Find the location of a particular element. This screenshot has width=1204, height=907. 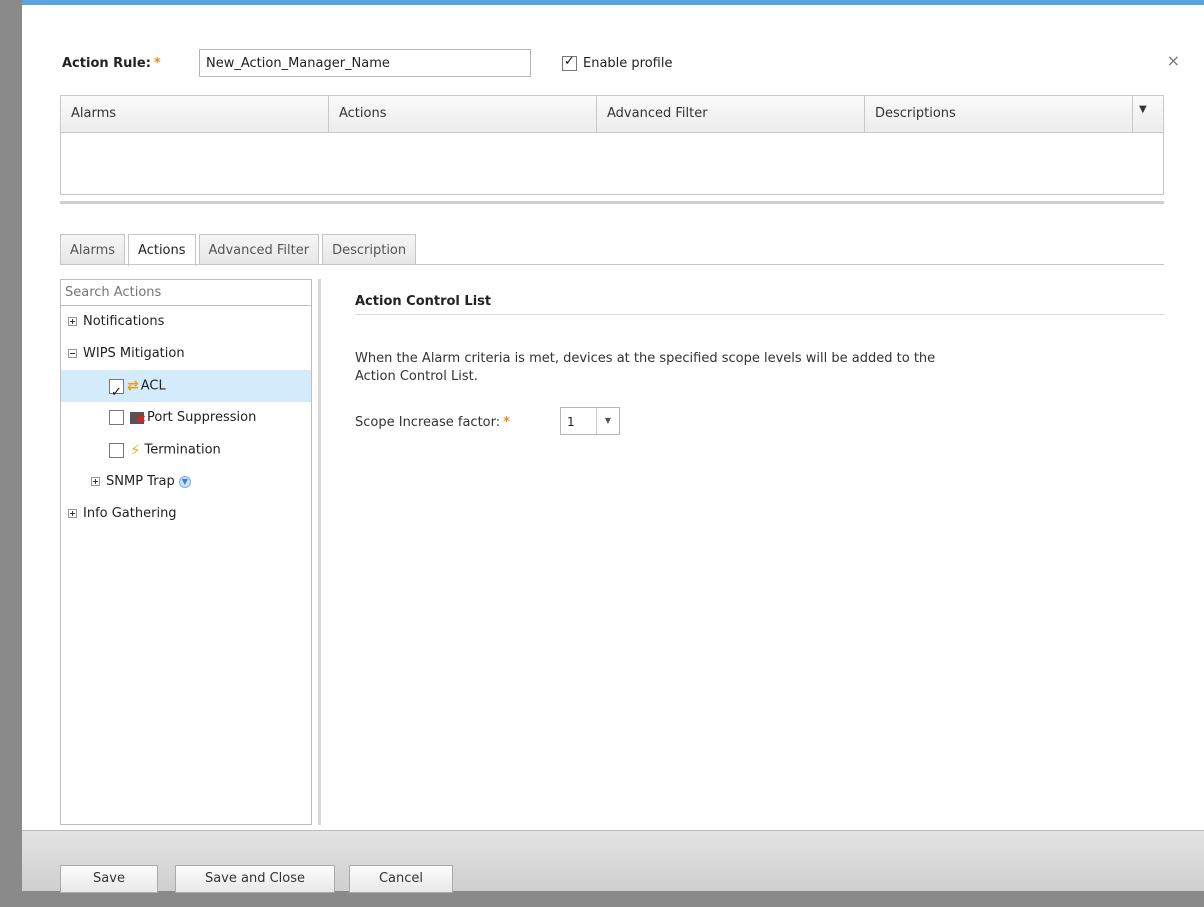

grid-column-alarms: Alarms is located at coordinates (195, 114).